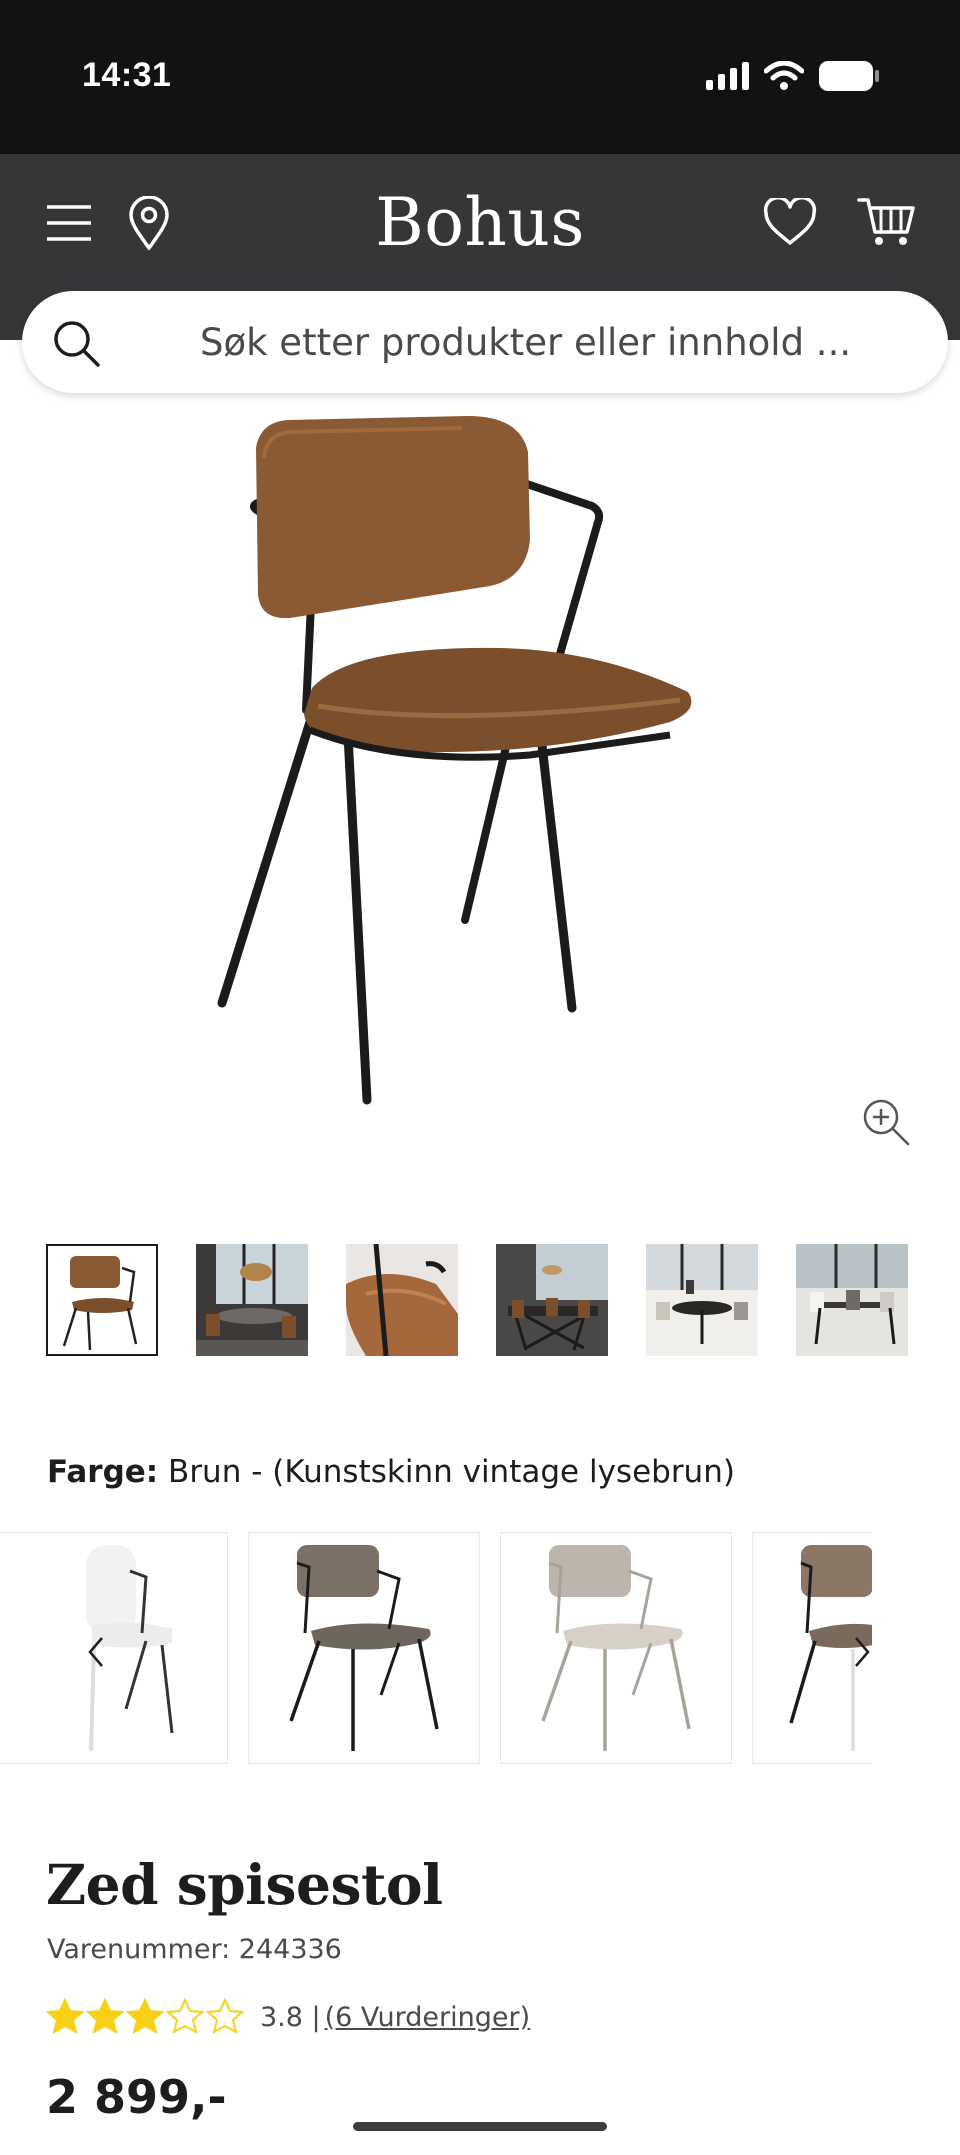  What do you see at coordinates (559, 342) in the screenshot?
I see `search-input` at bounding box center [559, 342].